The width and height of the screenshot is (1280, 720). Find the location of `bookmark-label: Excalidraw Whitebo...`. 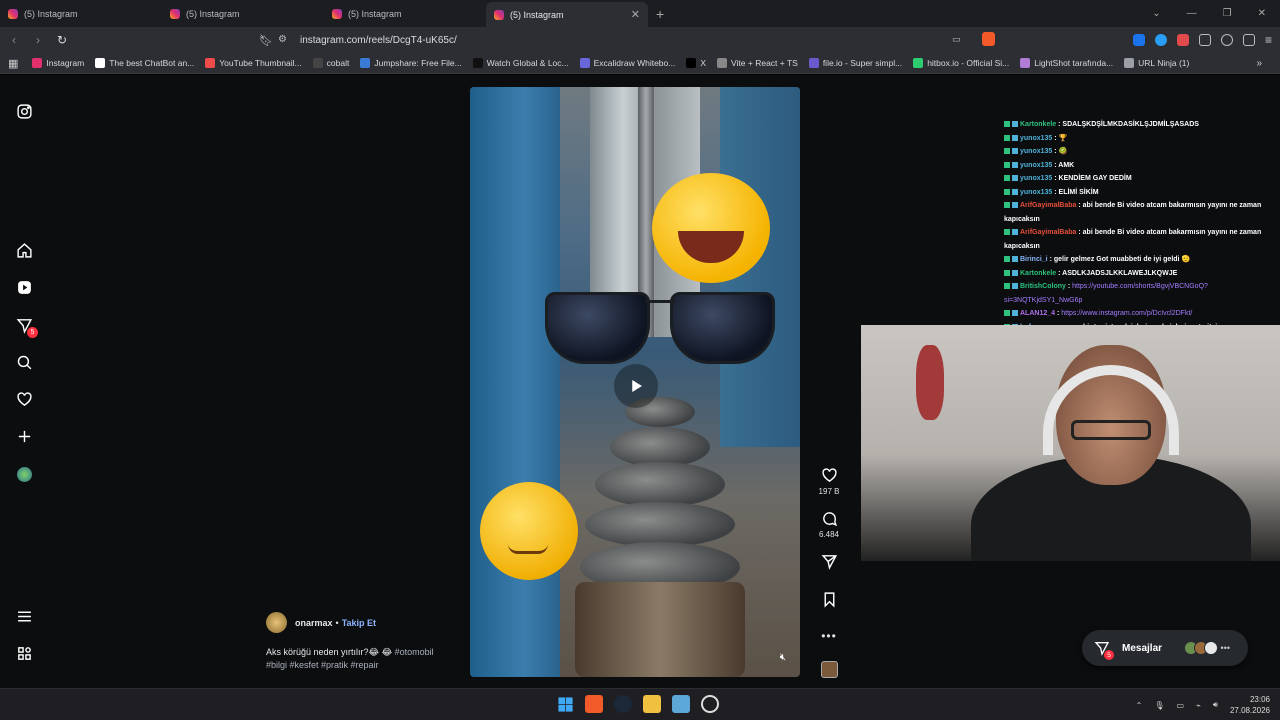

bookmark-label: Excalidraw Whitebo... is located at coordinates (634, 63).